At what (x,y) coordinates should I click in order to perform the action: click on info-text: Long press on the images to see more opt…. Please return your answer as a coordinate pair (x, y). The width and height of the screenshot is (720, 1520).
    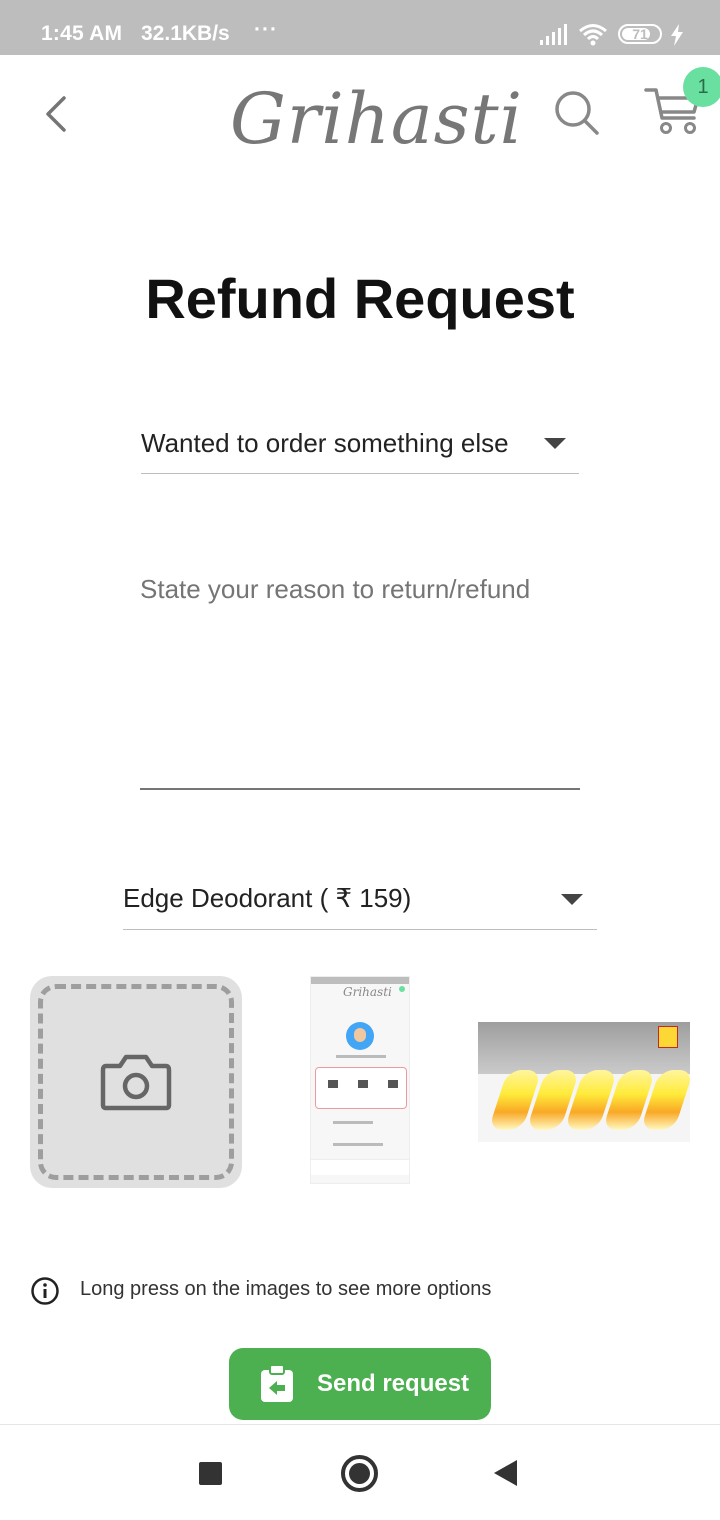
    Looking at the image, I should click on (286, 1289).